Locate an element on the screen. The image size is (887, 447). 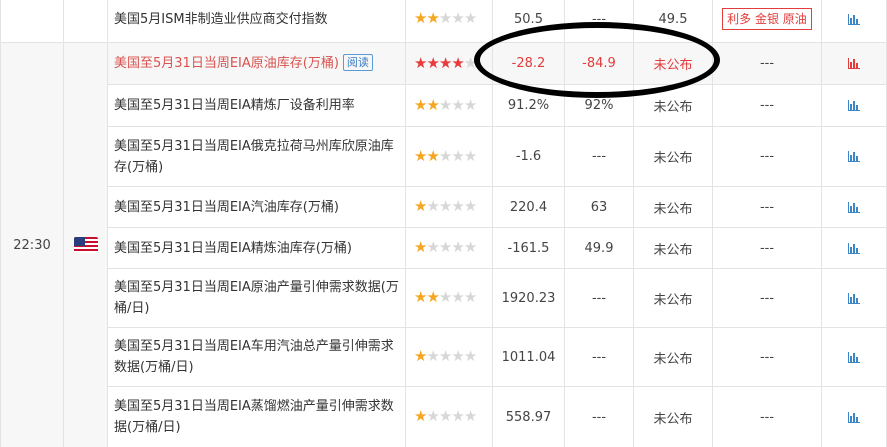
event-time: 22:30 is located at coordinates (32, 244).